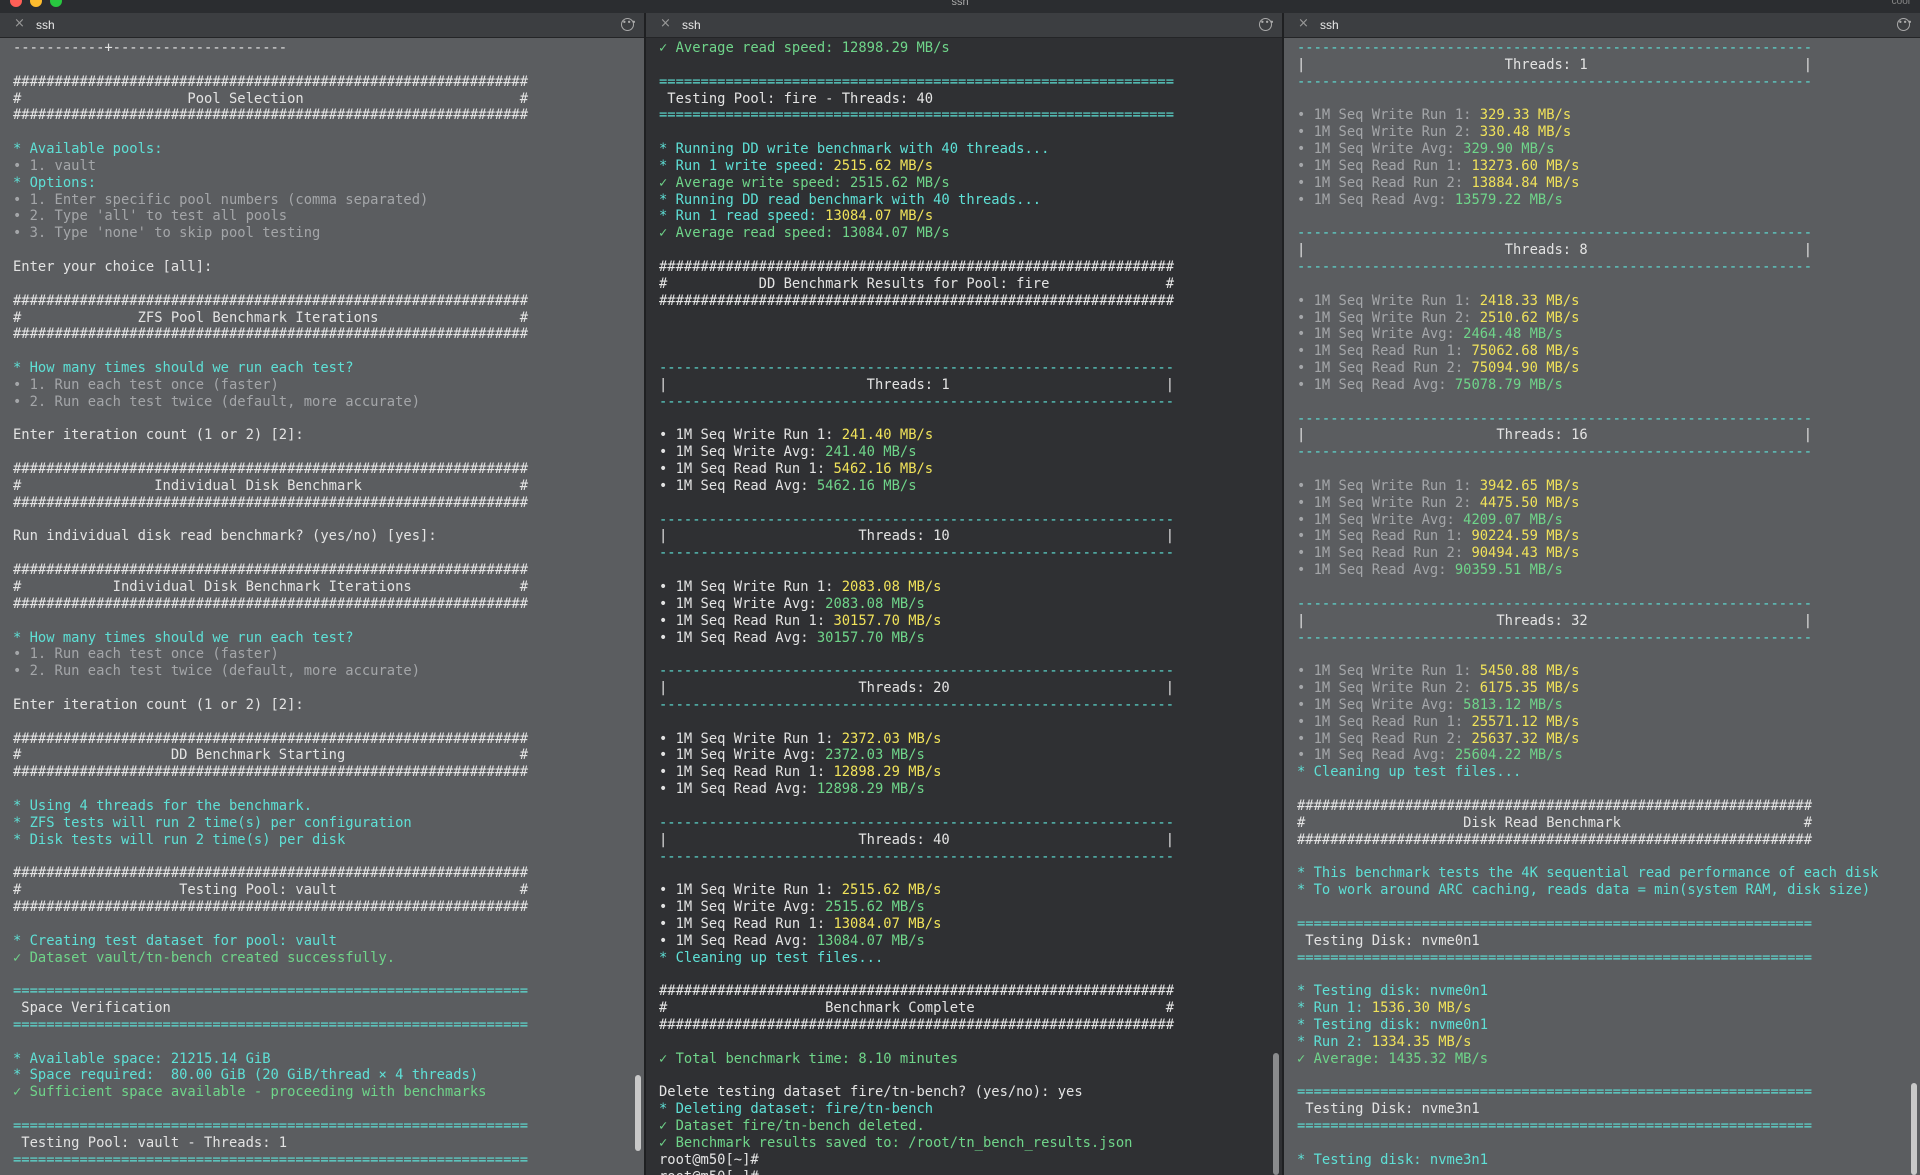 This screenshot has height=1175, width=1920. I want to click on terminal-text: 2418.33 MB/s, so click(1529, 300).